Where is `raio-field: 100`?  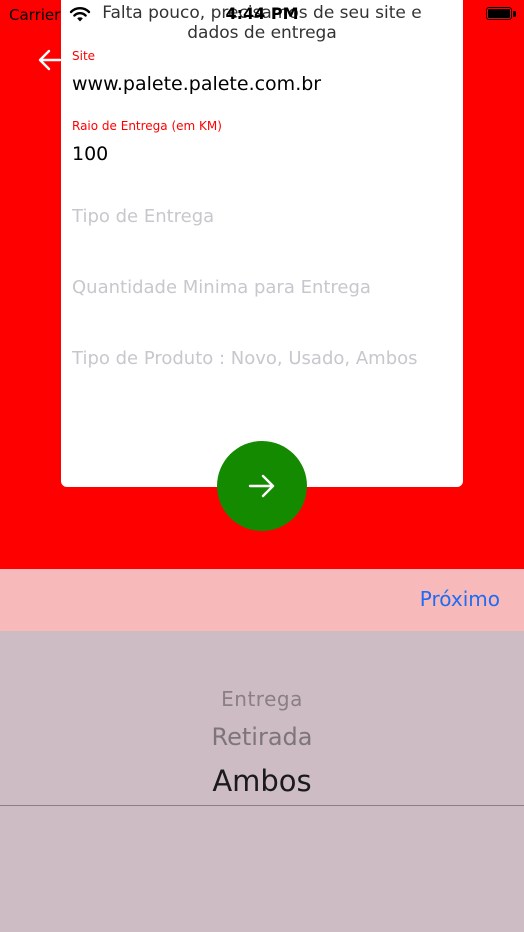
raio-field: 100 is located at coordinates (90, 154).